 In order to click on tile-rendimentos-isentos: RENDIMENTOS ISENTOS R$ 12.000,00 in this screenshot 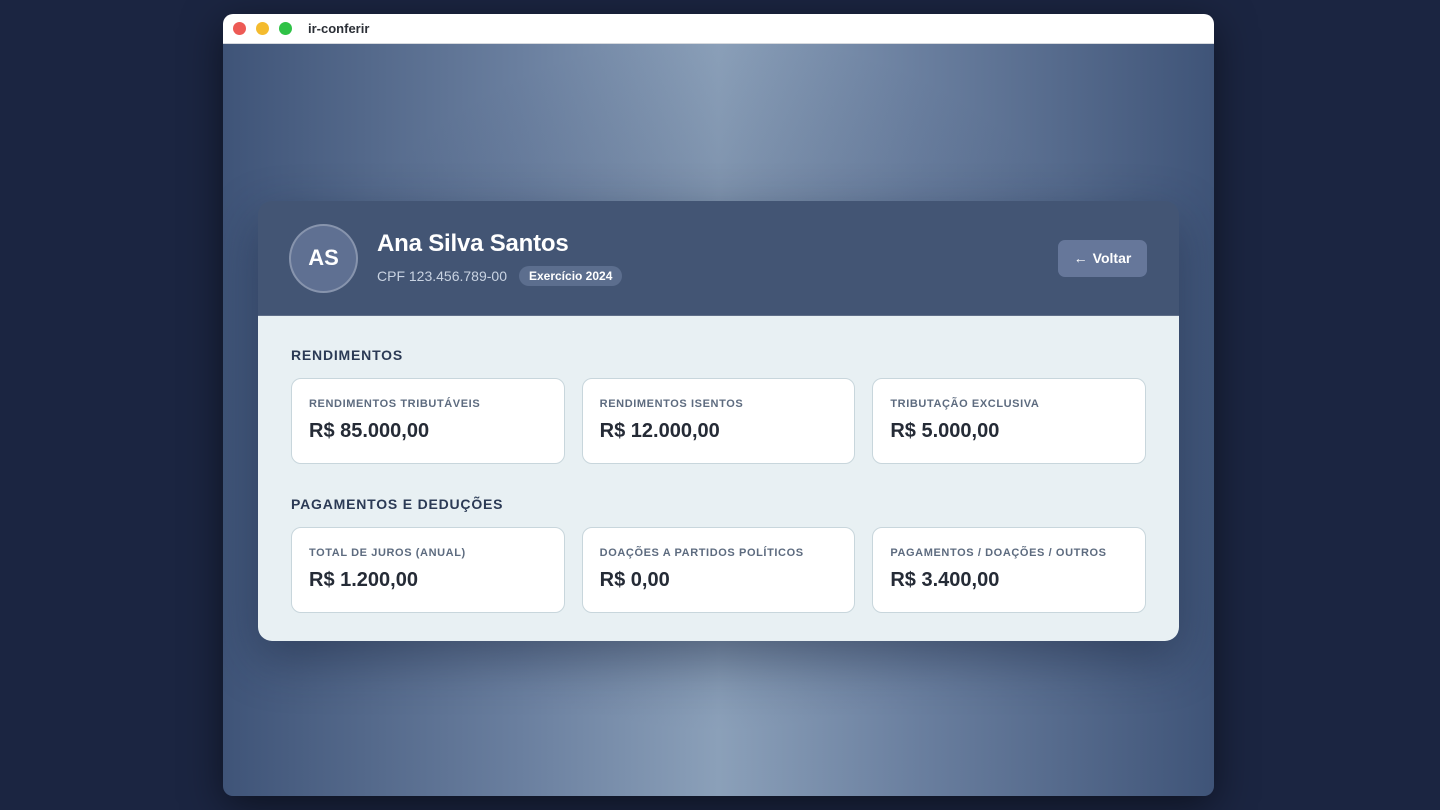, I will do `click(718, 421)`.